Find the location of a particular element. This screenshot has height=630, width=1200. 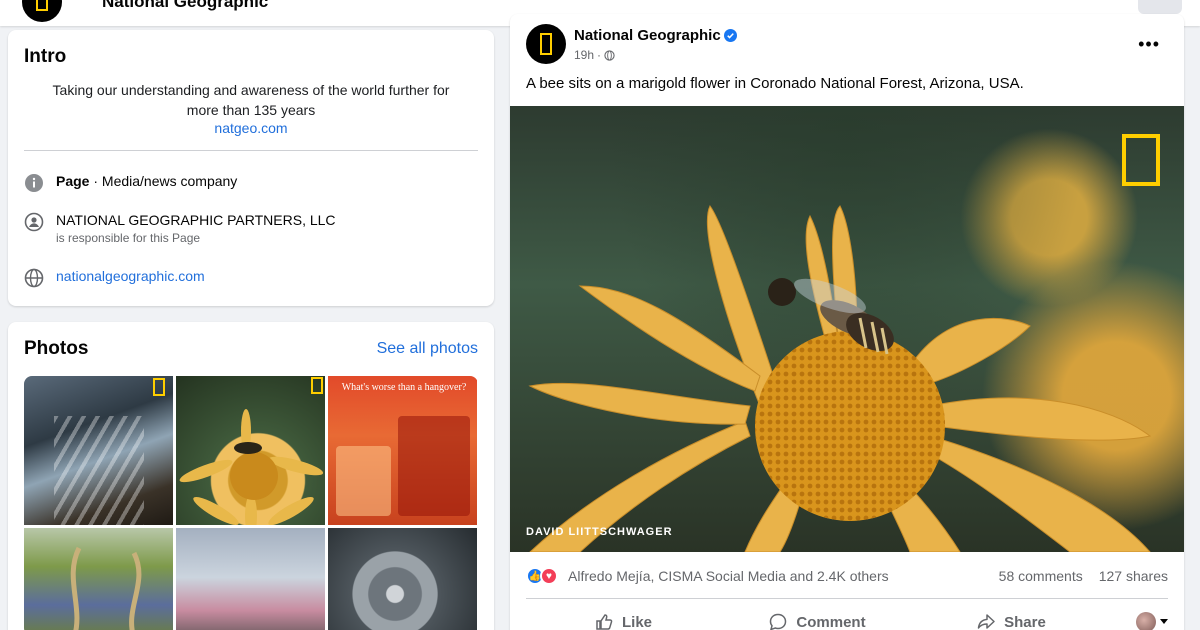

intro-divider is located at coordinates (251, 150).